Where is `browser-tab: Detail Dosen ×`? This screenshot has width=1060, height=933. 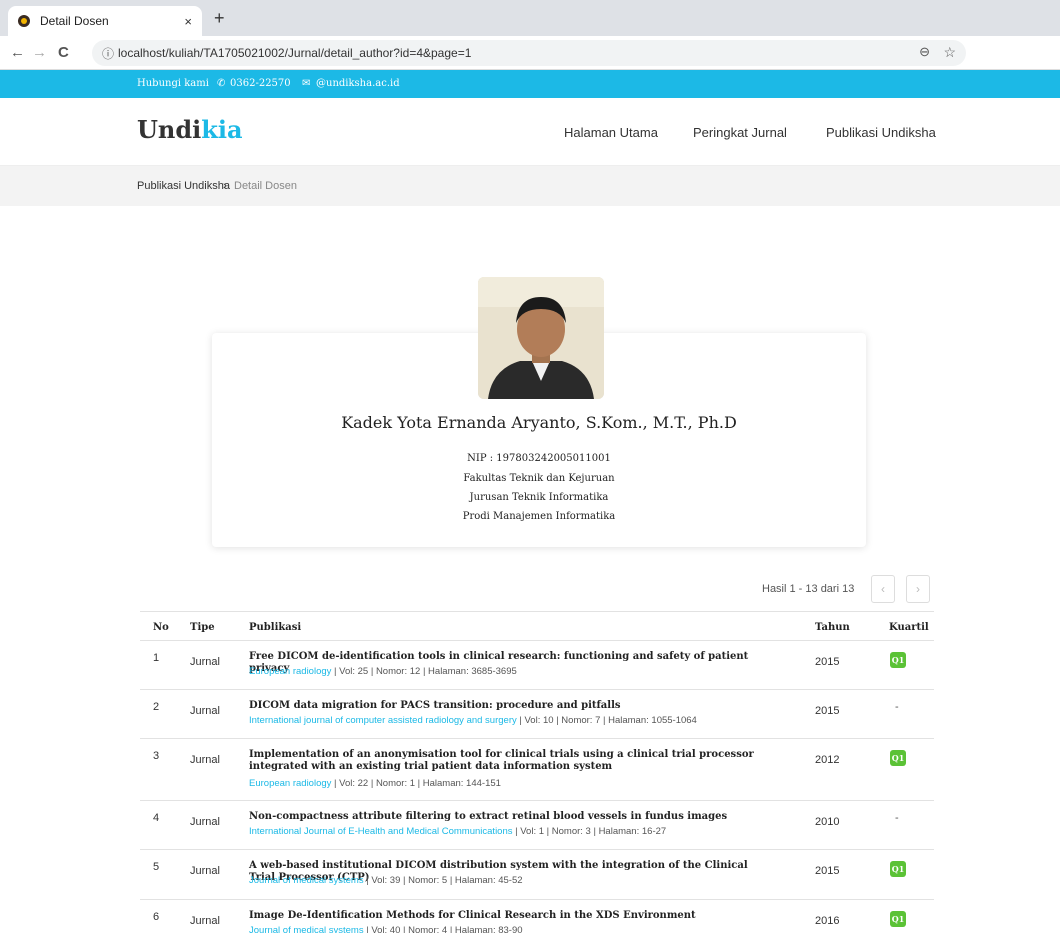 browser-tab: Detail Dosen × is located at coordinates (105, 21).